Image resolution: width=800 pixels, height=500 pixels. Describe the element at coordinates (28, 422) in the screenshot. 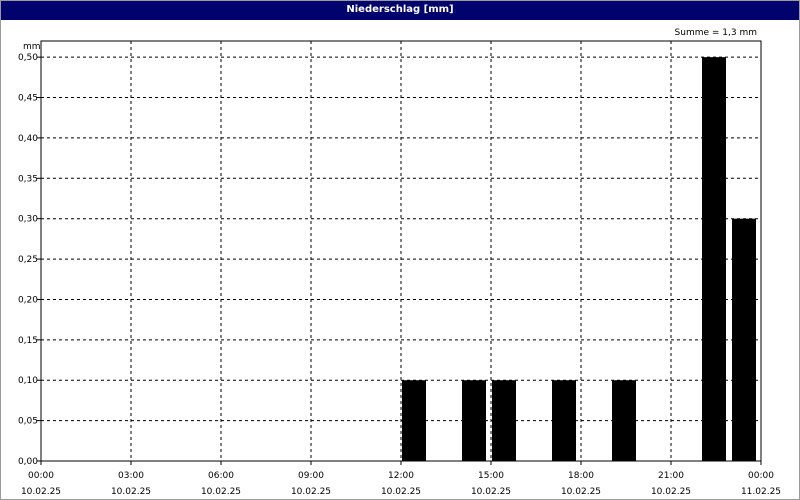

I see `y-tick-label: 0,05` at that location.